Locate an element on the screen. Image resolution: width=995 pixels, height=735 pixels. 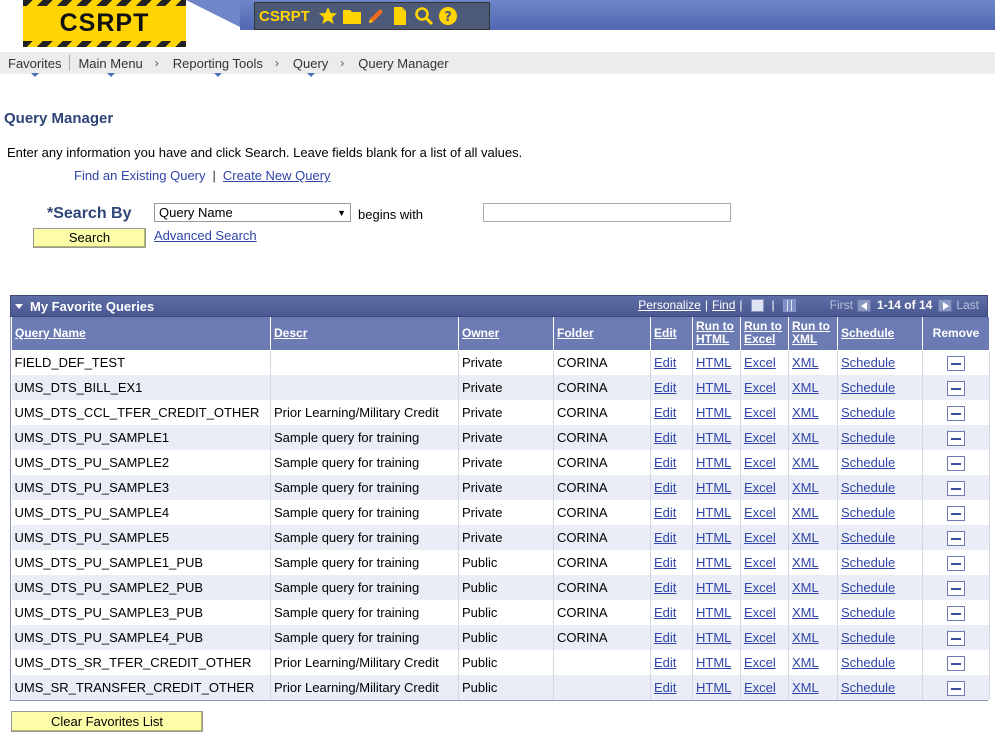
col-run-xml: Run to XML is located at coordinates (813, 334).